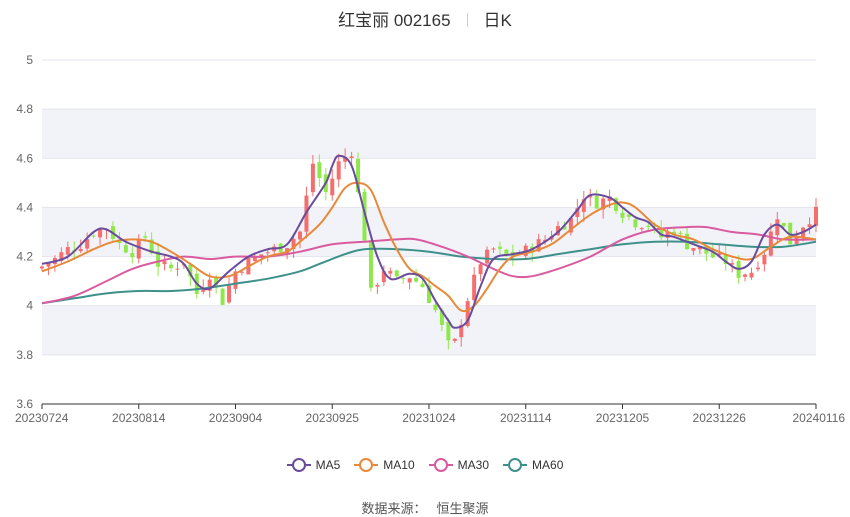 The height and width of the screenshot is (517, 850). I want to click on y-tick-label: 3.8, so click(24, 355).